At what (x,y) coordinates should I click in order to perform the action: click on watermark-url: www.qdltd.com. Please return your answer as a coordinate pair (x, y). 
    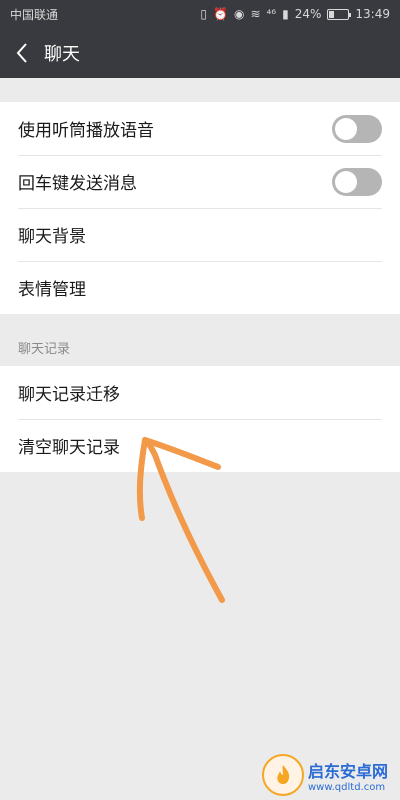
    Looking at the image, I should click on (347, 787).